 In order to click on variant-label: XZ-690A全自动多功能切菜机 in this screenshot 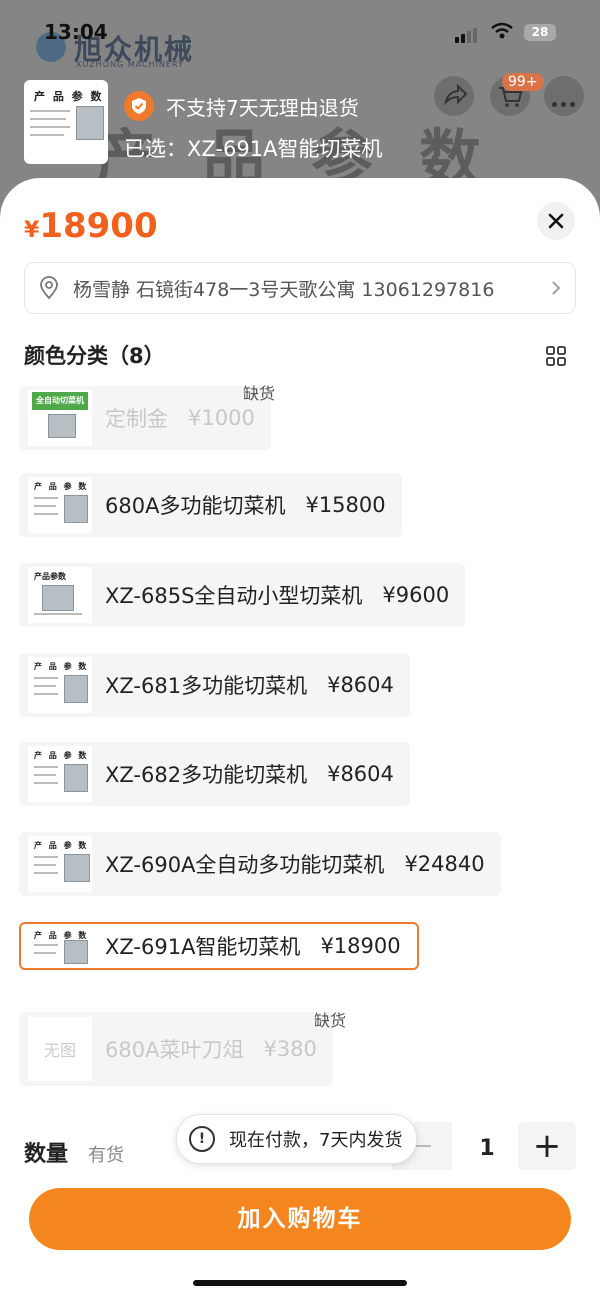, I will do `click(245, 865)`.